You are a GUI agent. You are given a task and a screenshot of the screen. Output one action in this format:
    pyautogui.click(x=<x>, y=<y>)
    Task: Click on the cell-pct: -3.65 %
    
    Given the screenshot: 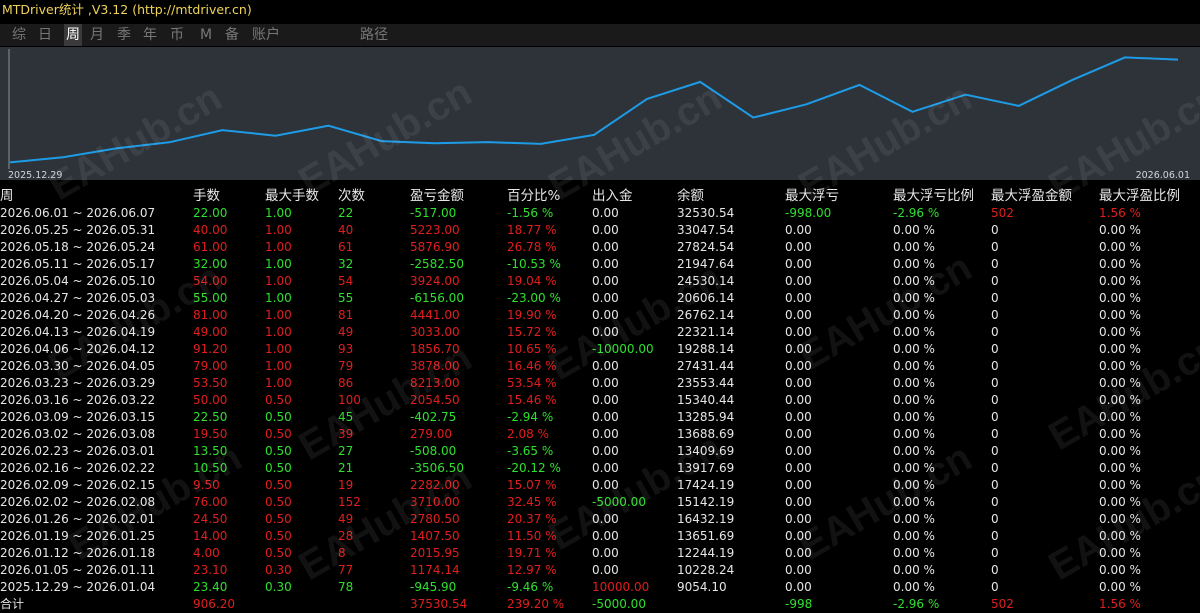 What is the action you would take?
    pyautogui.click(x=530, y=451)
    